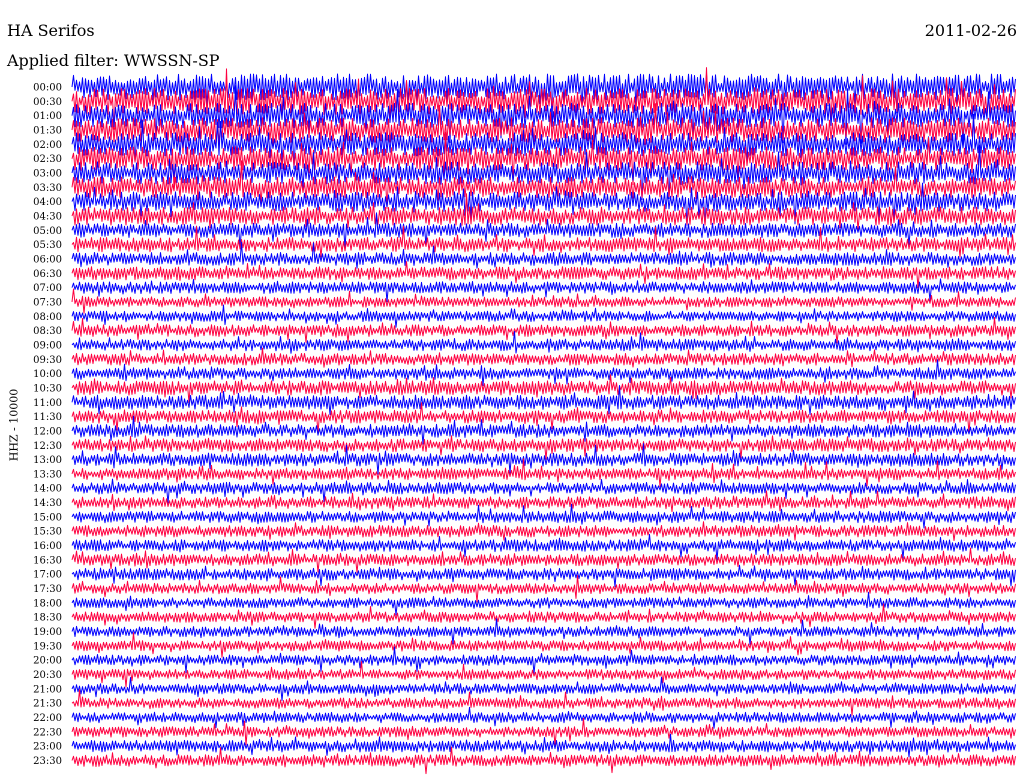 This screenshot has width=1024, height=780. I want to click on row-time-label: 19:30, so click(47, 646).